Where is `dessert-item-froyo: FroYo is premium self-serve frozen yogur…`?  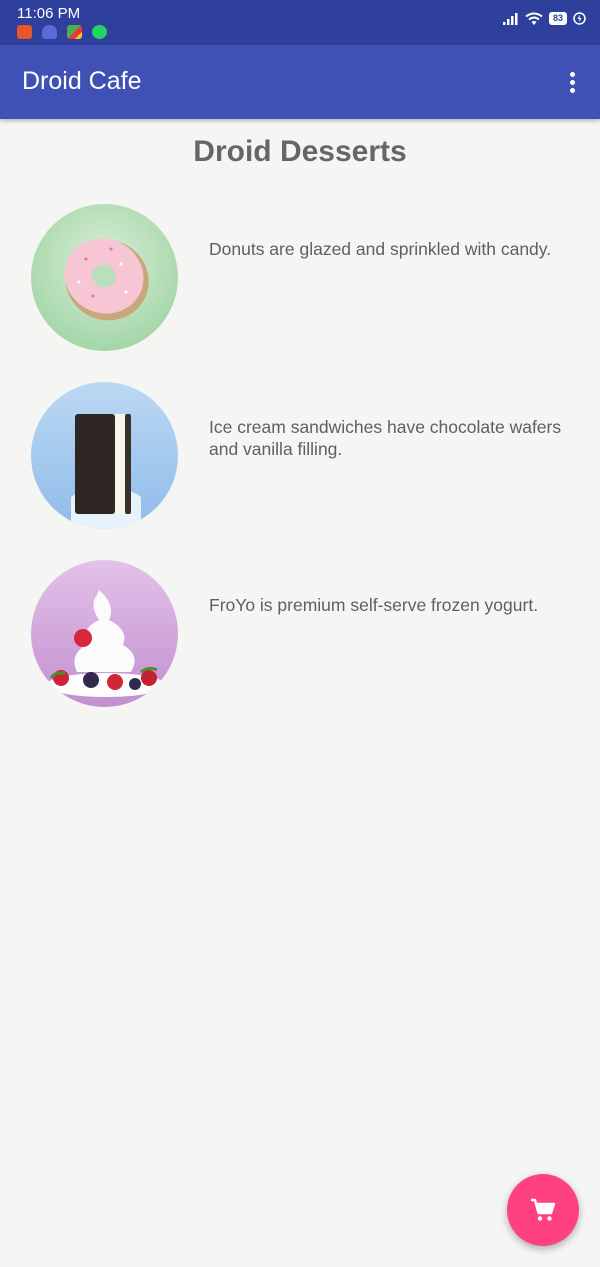 dessert-item-froyo: FroYo is premium self-serve frozen yogur… is located at coordinates (300, 635).